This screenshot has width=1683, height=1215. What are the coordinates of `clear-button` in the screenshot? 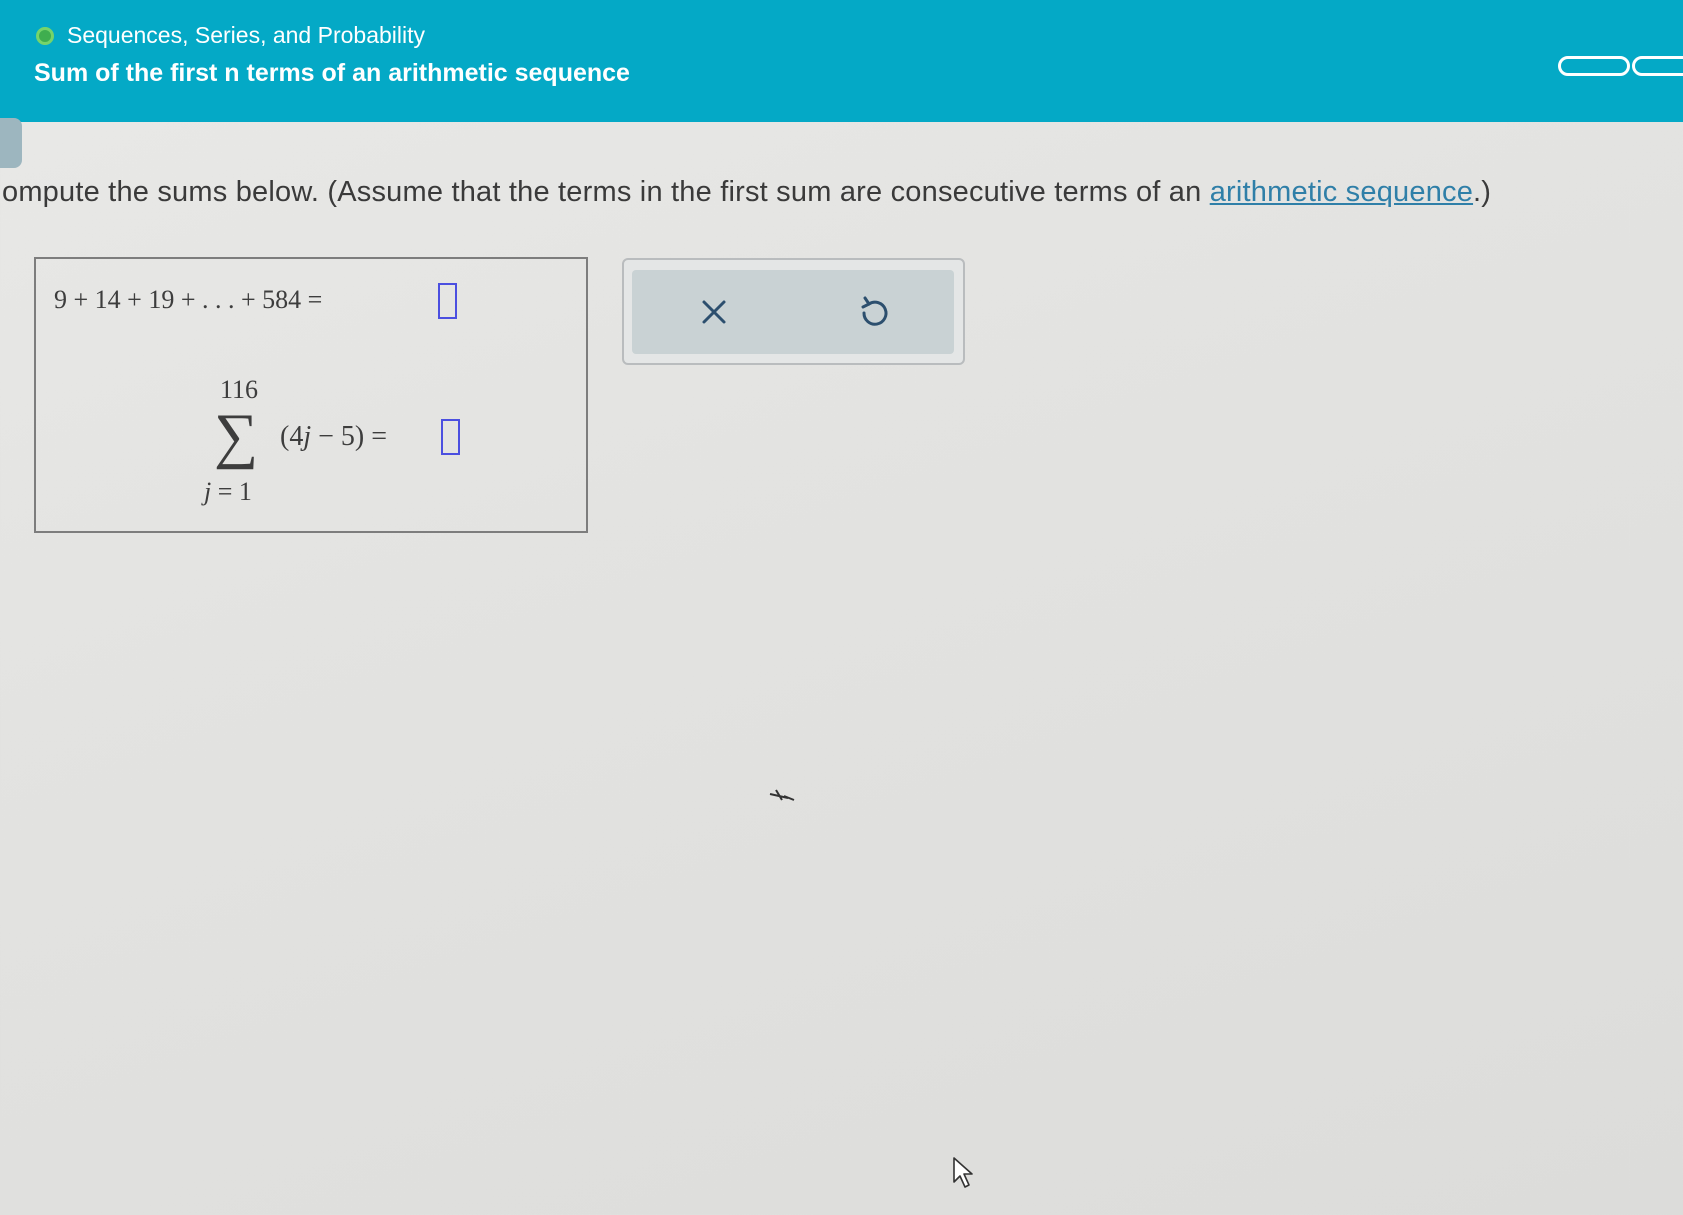 It's located at (714, 312).